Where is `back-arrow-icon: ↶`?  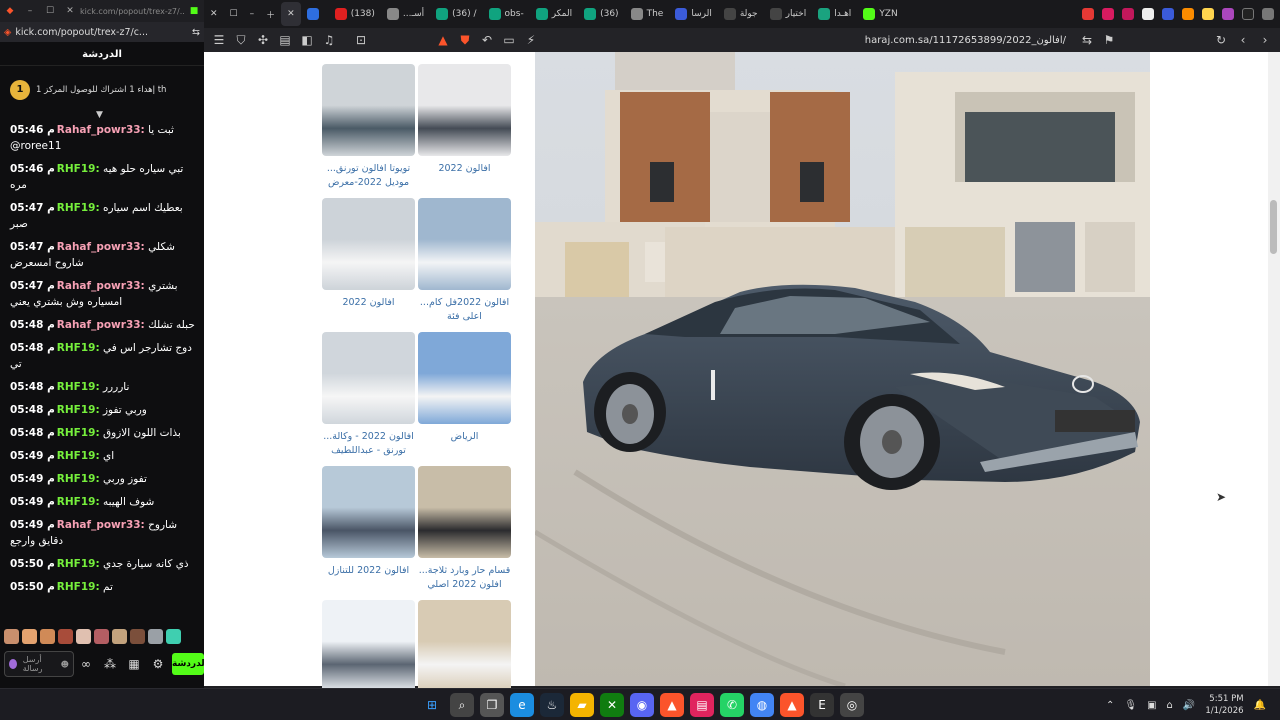 back-arrow-icon: ↶ is located at coordinates (487, 40).